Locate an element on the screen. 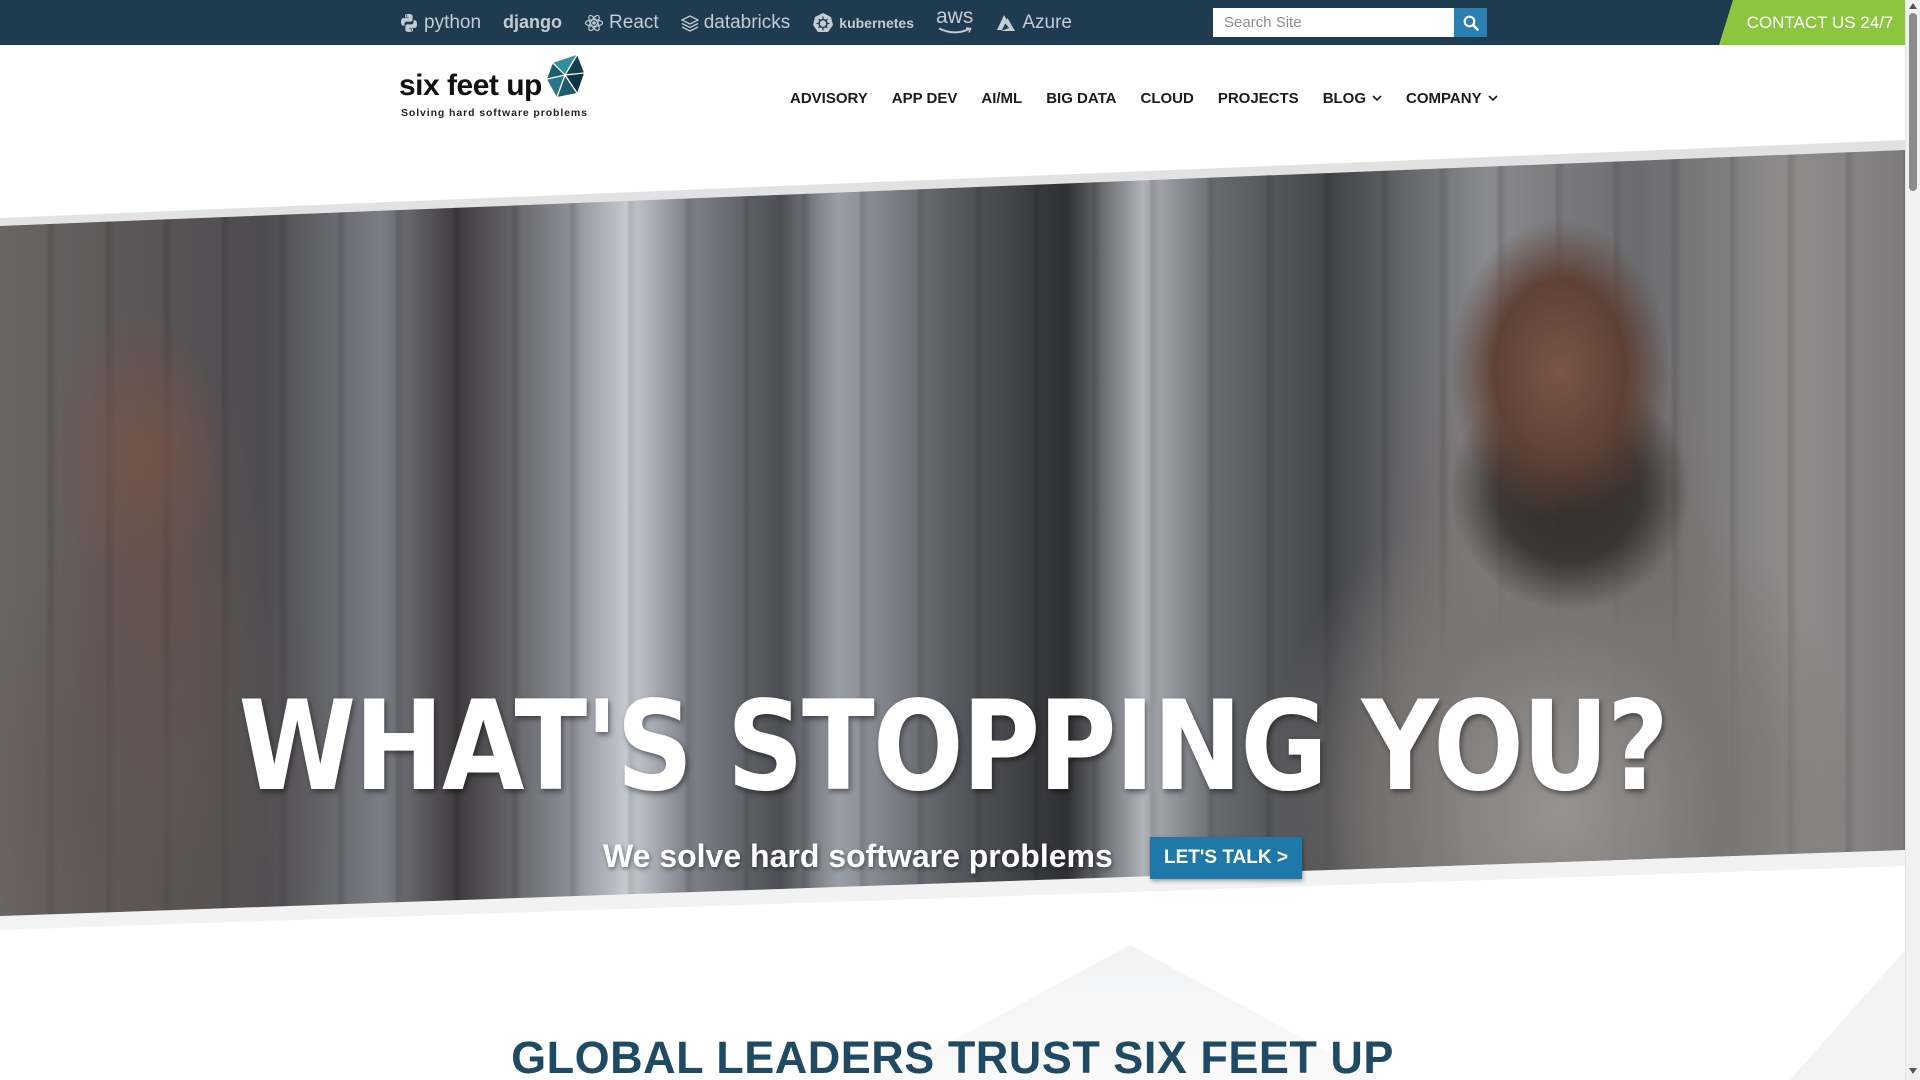  tech-aws: aws is located at coordinates (955, 19).